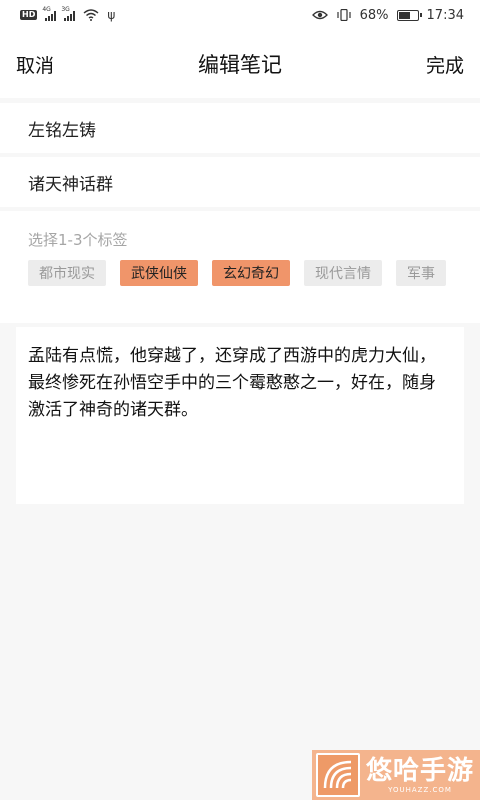 The height and width of the screenshot is (800, 480). I want to click on tag-list: 都市现实 武侠仙侠 玄幻奇幻 现代言情 军事, so click(240, 273).